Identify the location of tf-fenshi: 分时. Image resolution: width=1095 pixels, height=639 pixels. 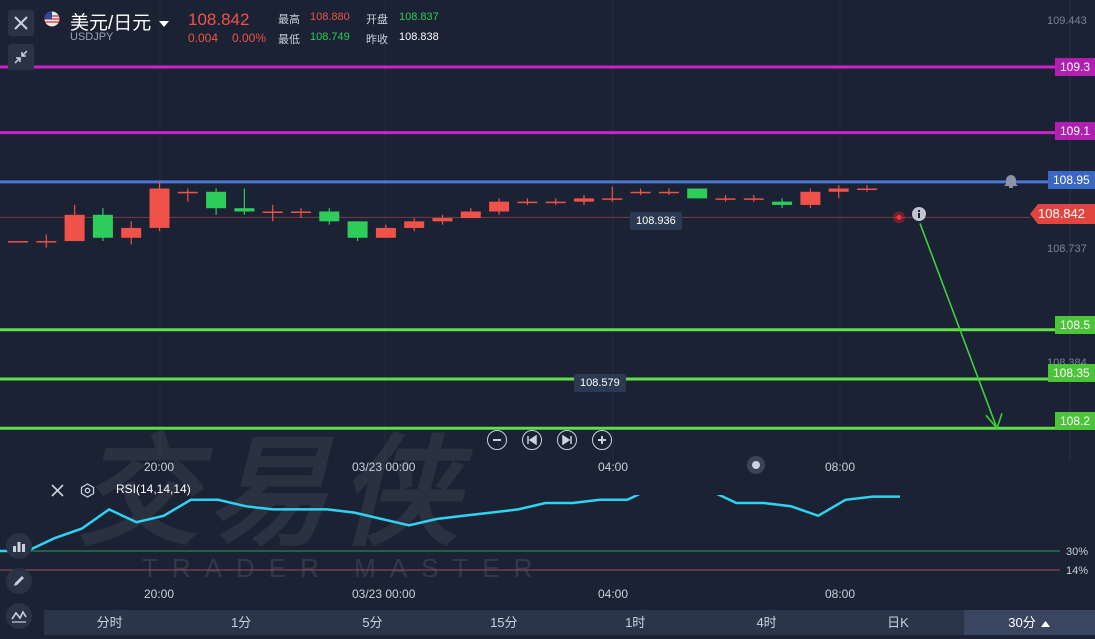
(109, 622).